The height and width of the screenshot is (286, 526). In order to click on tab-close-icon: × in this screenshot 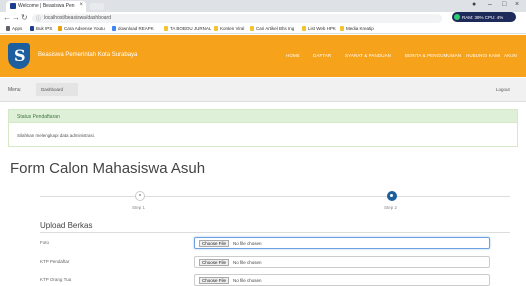, I will do `click(81, 5)`.